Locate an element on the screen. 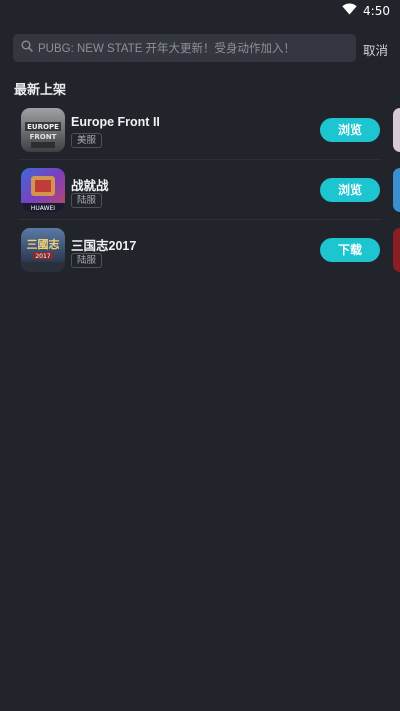 The width and height of the screenshot is (400, 711). search-input: PUBG: NEW STATE 开年大更新！受身动作加入！ is located at coordinates (184, 48).